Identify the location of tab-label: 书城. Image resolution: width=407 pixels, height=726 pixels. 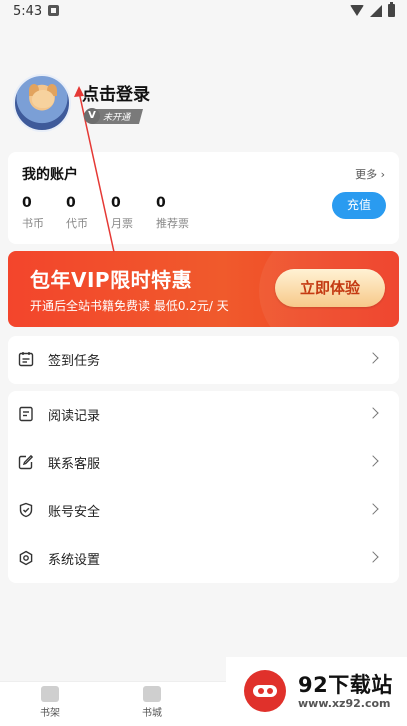
(152, 713).